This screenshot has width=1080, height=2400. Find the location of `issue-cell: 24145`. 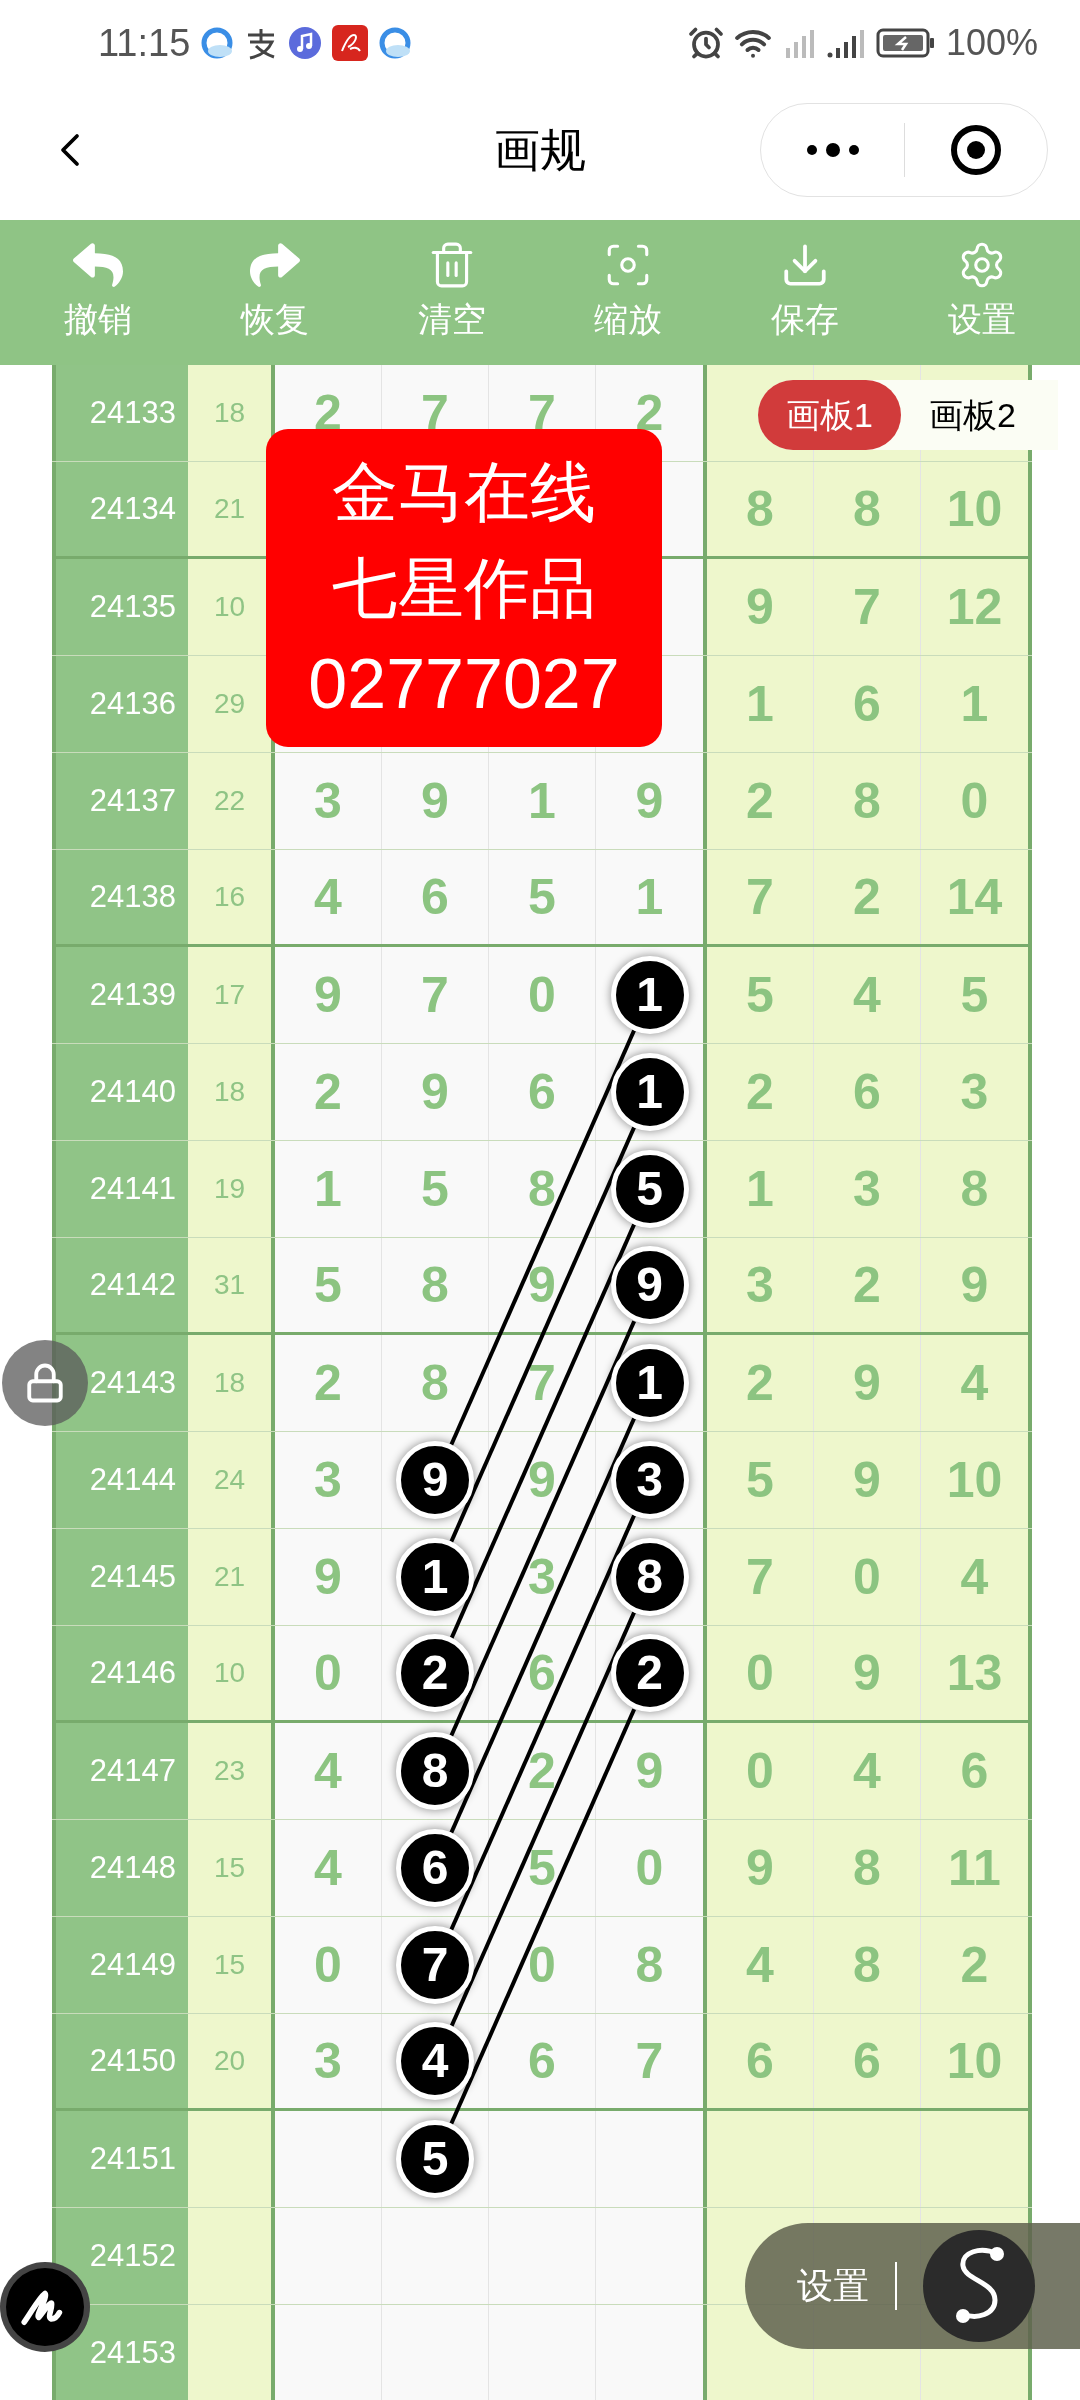

issue-cell: 24145 is located at coordinates (120, 1577).